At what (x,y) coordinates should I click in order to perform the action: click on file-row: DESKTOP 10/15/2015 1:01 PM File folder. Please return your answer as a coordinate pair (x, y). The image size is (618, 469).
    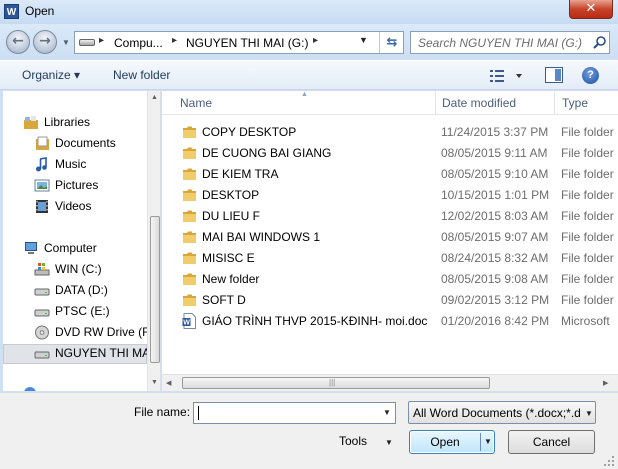
    Looking at the image, I should click on (397, 195).